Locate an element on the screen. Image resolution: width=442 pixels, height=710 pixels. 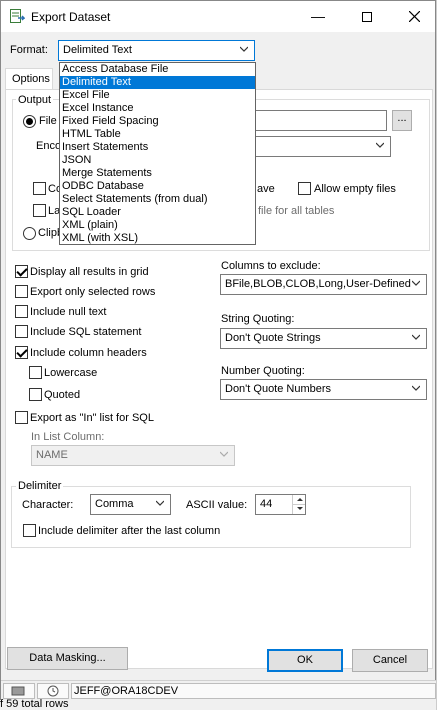
format-option: Merge Statements is located at coordinates (157, 173).